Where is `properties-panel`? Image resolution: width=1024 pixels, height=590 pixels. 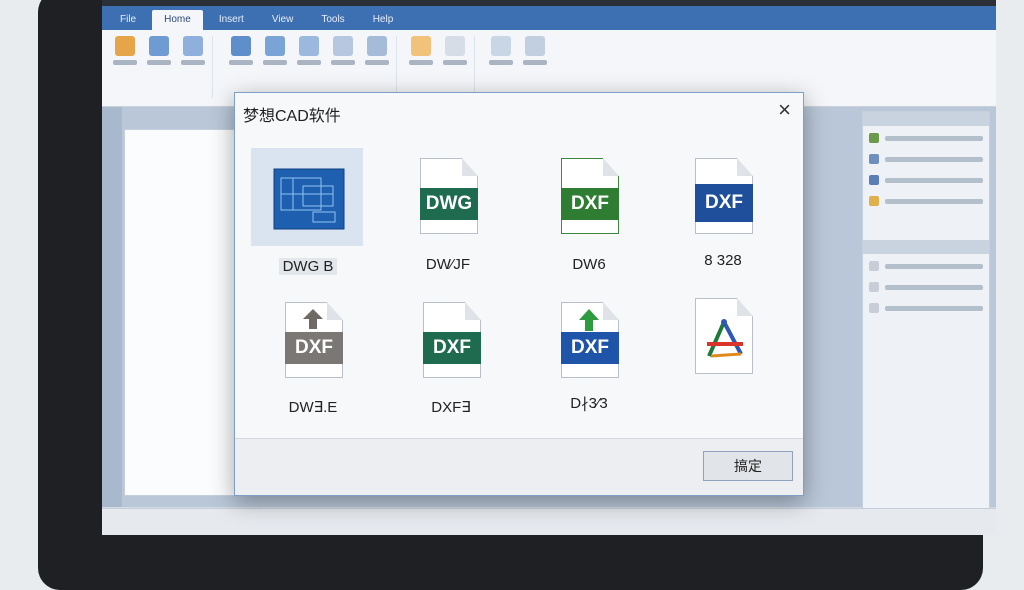
properties-panel is located at coordinates (926, 312).